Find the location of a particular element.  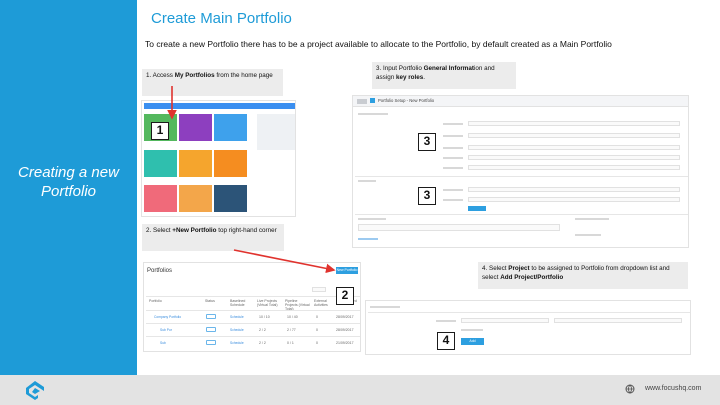

footer-bar is located at coordinates (360, 390).